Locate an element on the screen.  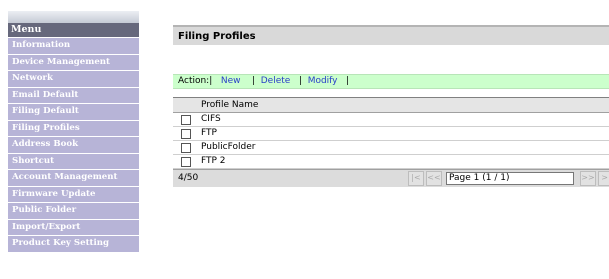
sidebar-item-filing-profiles: Filing Profiles is located at coordinates (73, 127).